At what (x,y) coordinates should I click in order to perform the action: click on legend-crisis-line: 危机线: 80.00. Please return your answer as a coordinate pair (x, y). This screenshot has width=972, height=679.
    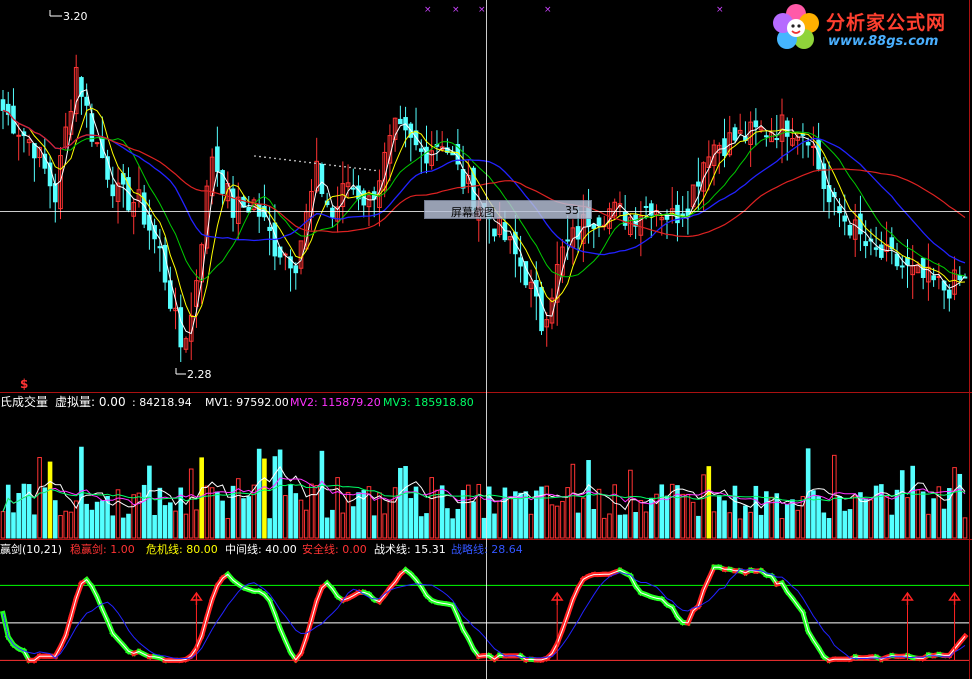
    Looking at the image, I should click on (182, 549).